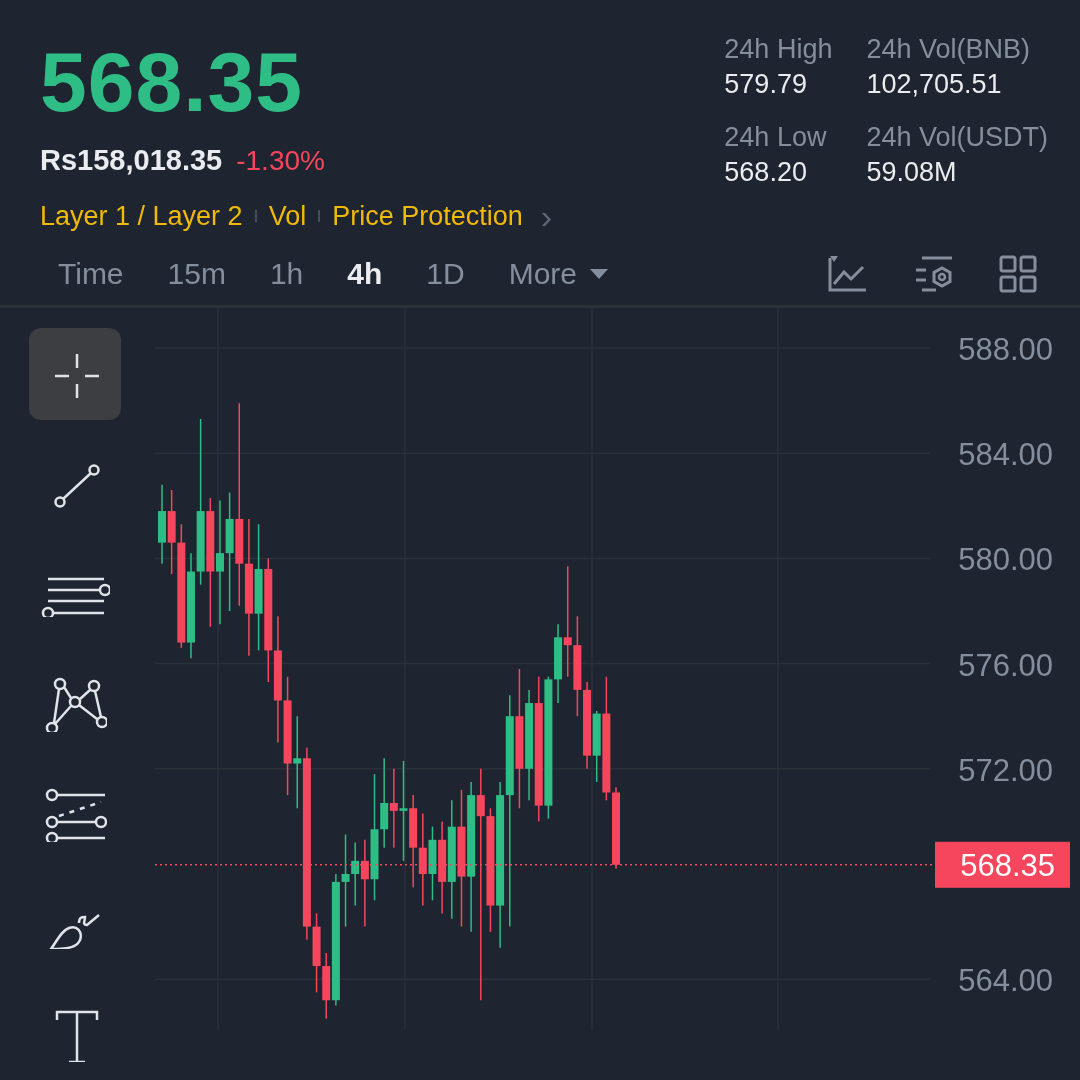 The image size is (1080, 1080). I want to click on stat-label: 24h Low, so click(776, 137).